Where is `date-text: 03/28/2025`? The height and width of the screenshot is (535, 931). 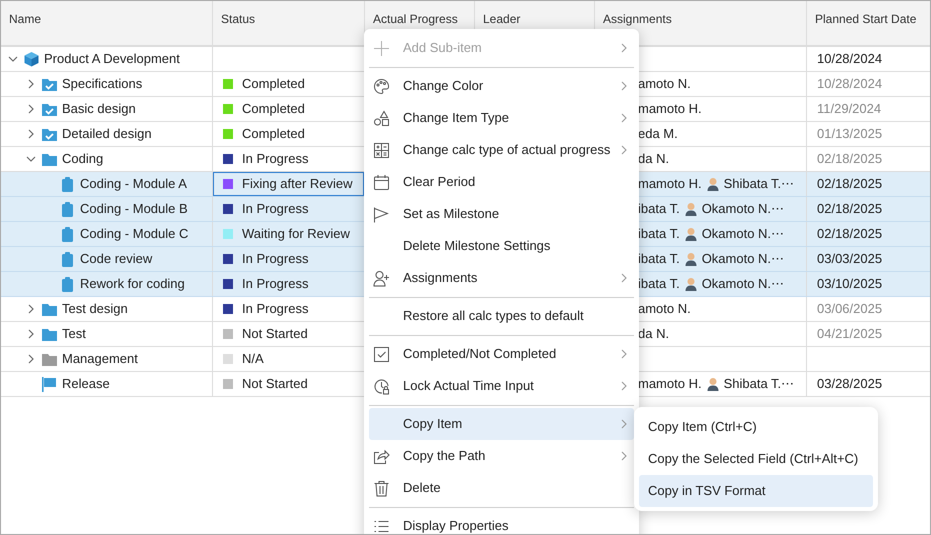 date-text: 03/28/2025 is located at coordinates (849, 384).